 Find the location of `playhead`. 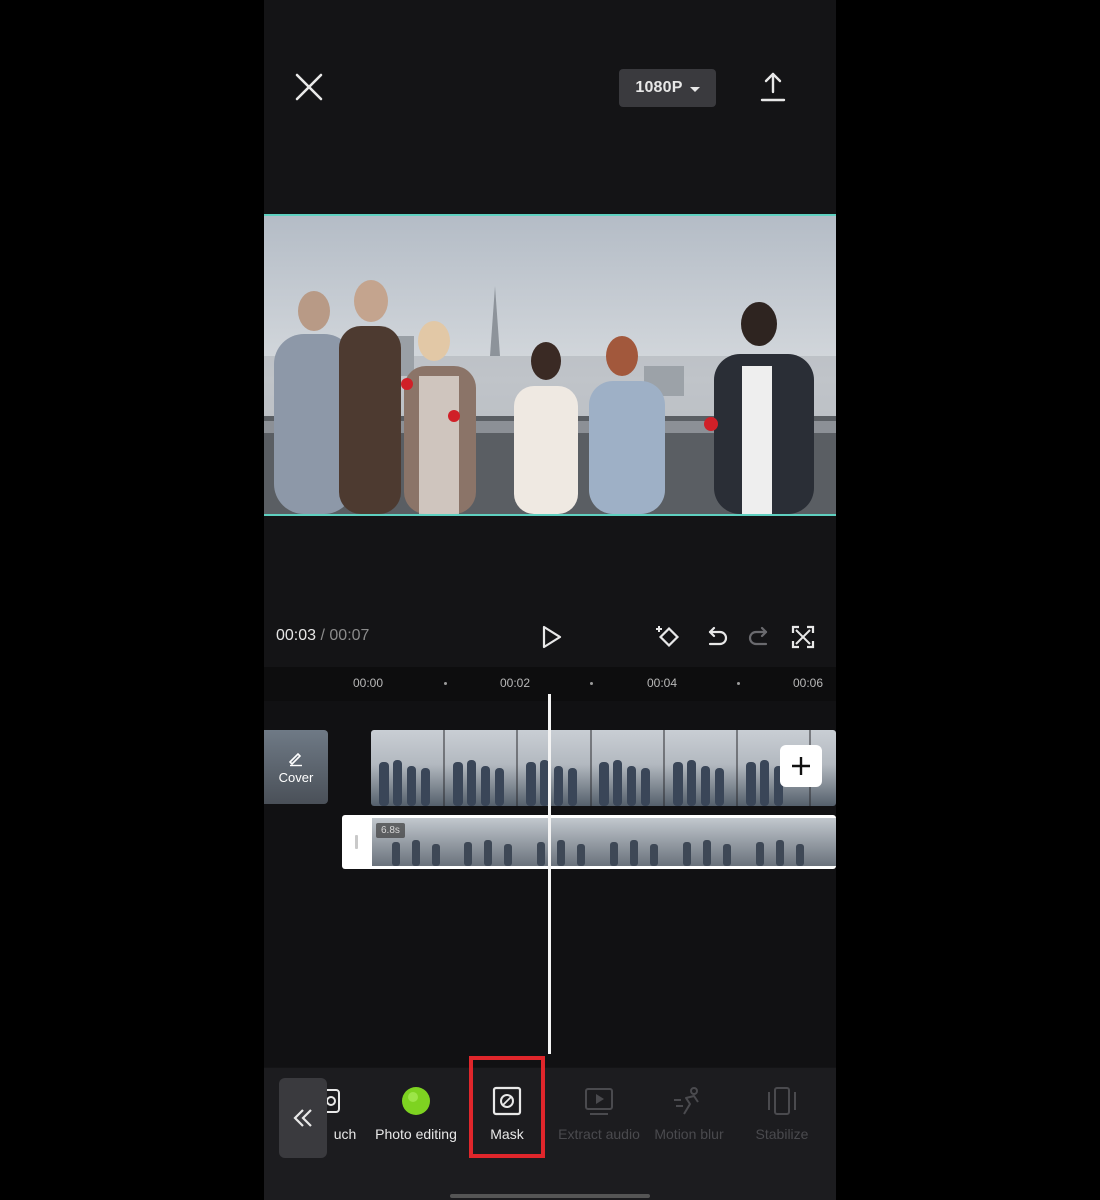

playhead is located at coordinates (549, 874).